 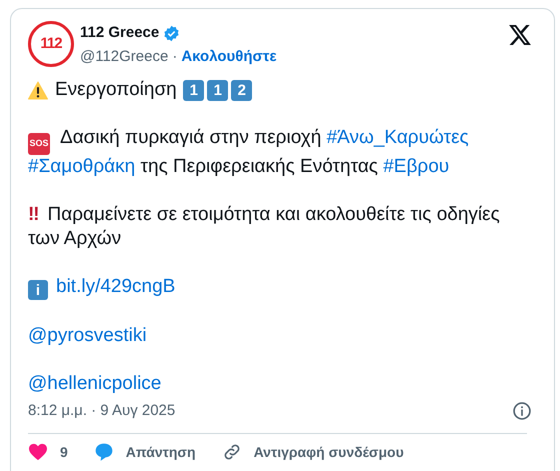 What do you see at coordinates (82, 166) in the screenshot?
I see `hashtag-link: #Σαμοθράκη` at bounding box center [82, 166].